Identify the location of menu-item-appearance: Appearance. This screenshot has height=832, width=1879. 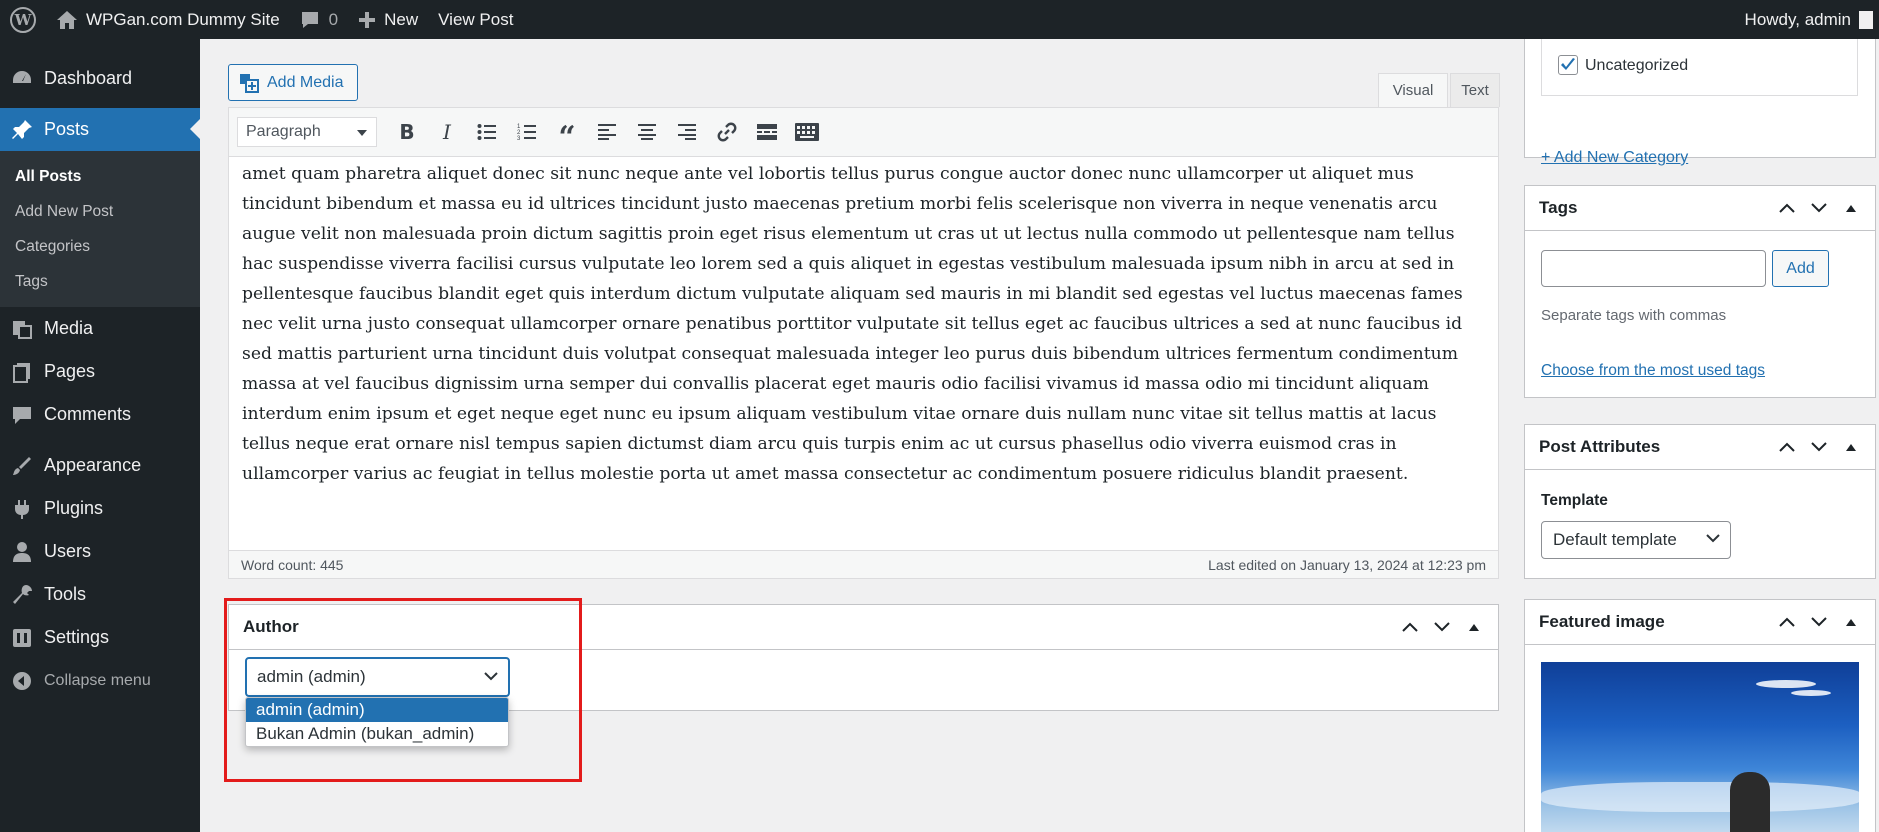
(100, 465).